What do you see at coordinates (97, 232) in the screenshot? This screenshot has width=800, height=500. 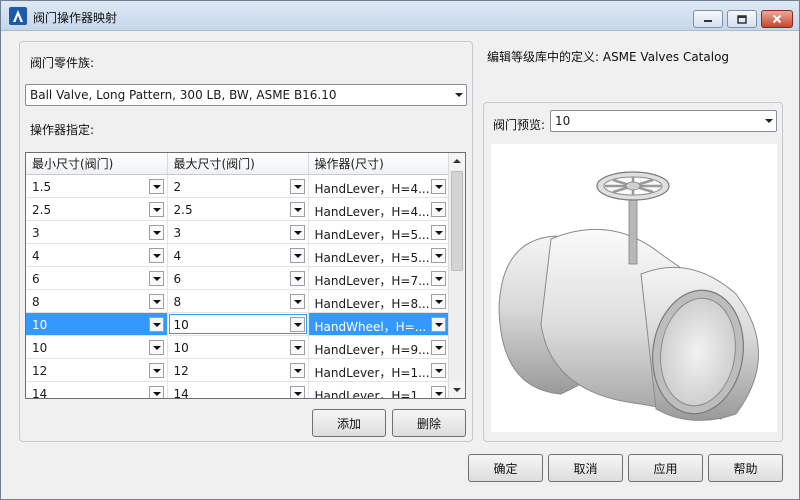 I see `grid-cell-min: 3` at bounding box center [97, 232].